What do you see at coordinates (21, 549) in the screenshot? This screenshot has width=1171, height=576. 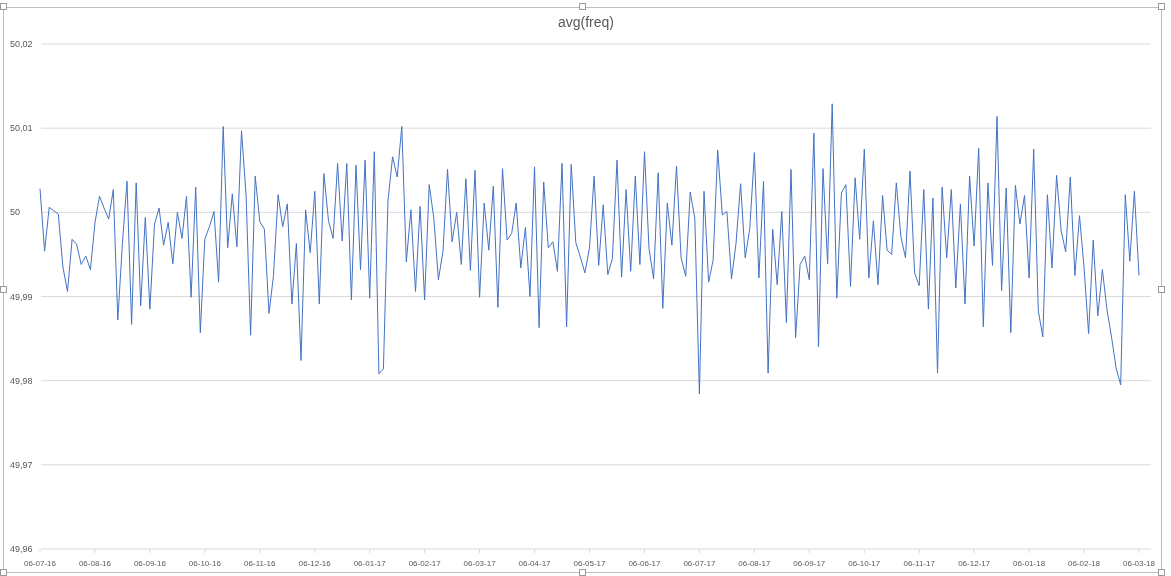 I see `y-axis-label: 49,96` at bounding box center [21, 549].